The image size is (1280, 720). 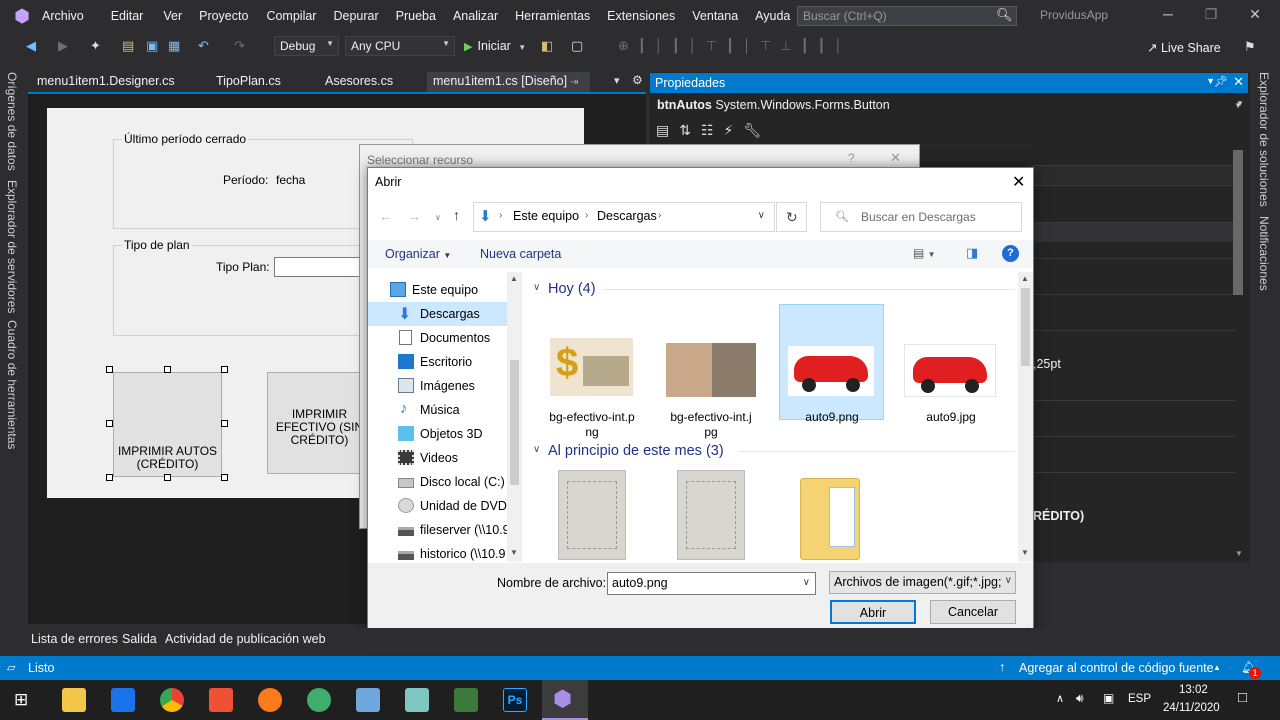 I want to click on search-files-input: 🔍︎ Buscar en Descargas, so click(x=921, y=217).